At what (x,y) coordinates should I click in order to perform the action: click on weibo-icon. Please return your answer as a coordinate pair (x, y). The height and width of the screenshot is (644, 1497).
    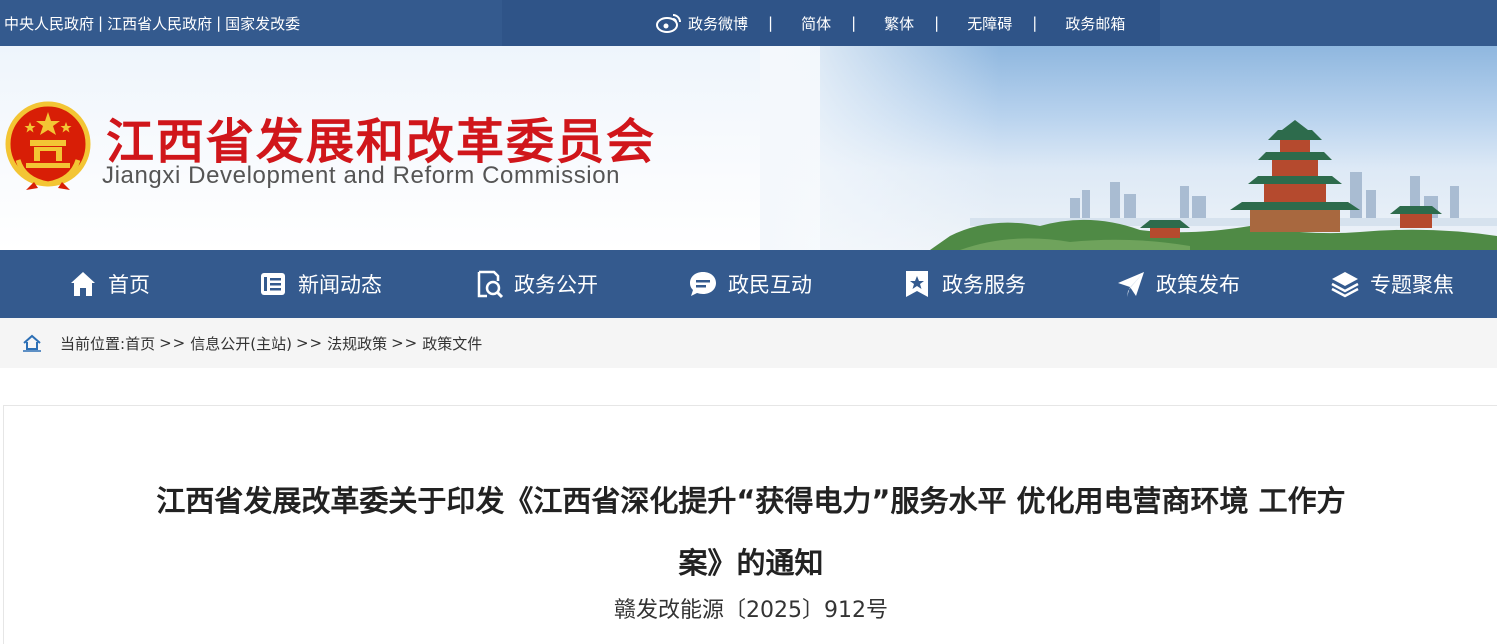
    Looking at the image, I should click on (668, 23).